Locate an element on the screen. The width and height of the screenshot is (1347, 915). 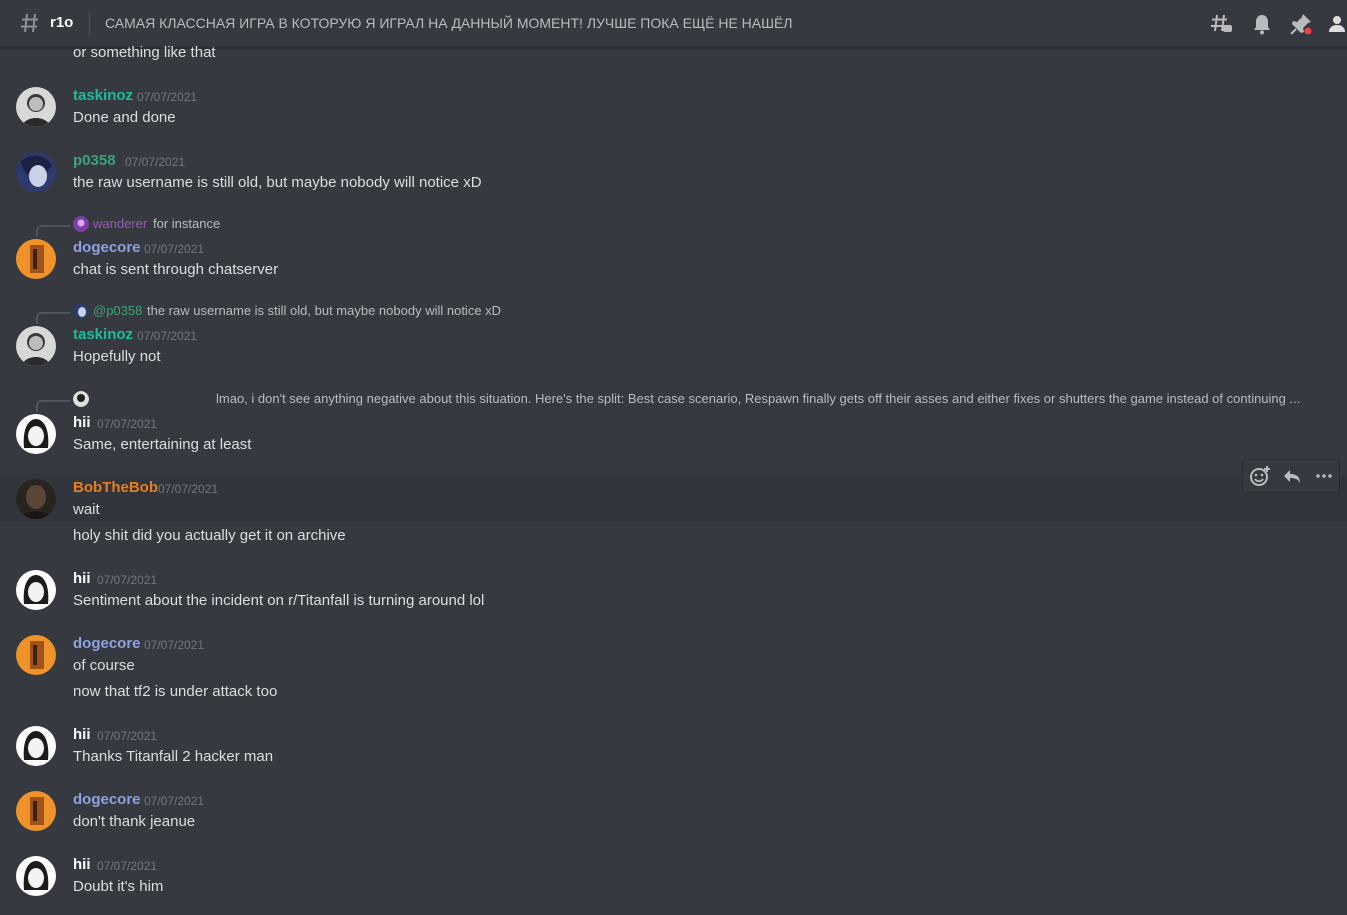
message-text: Same, entertaining at least is located at coordinates (162, 444).